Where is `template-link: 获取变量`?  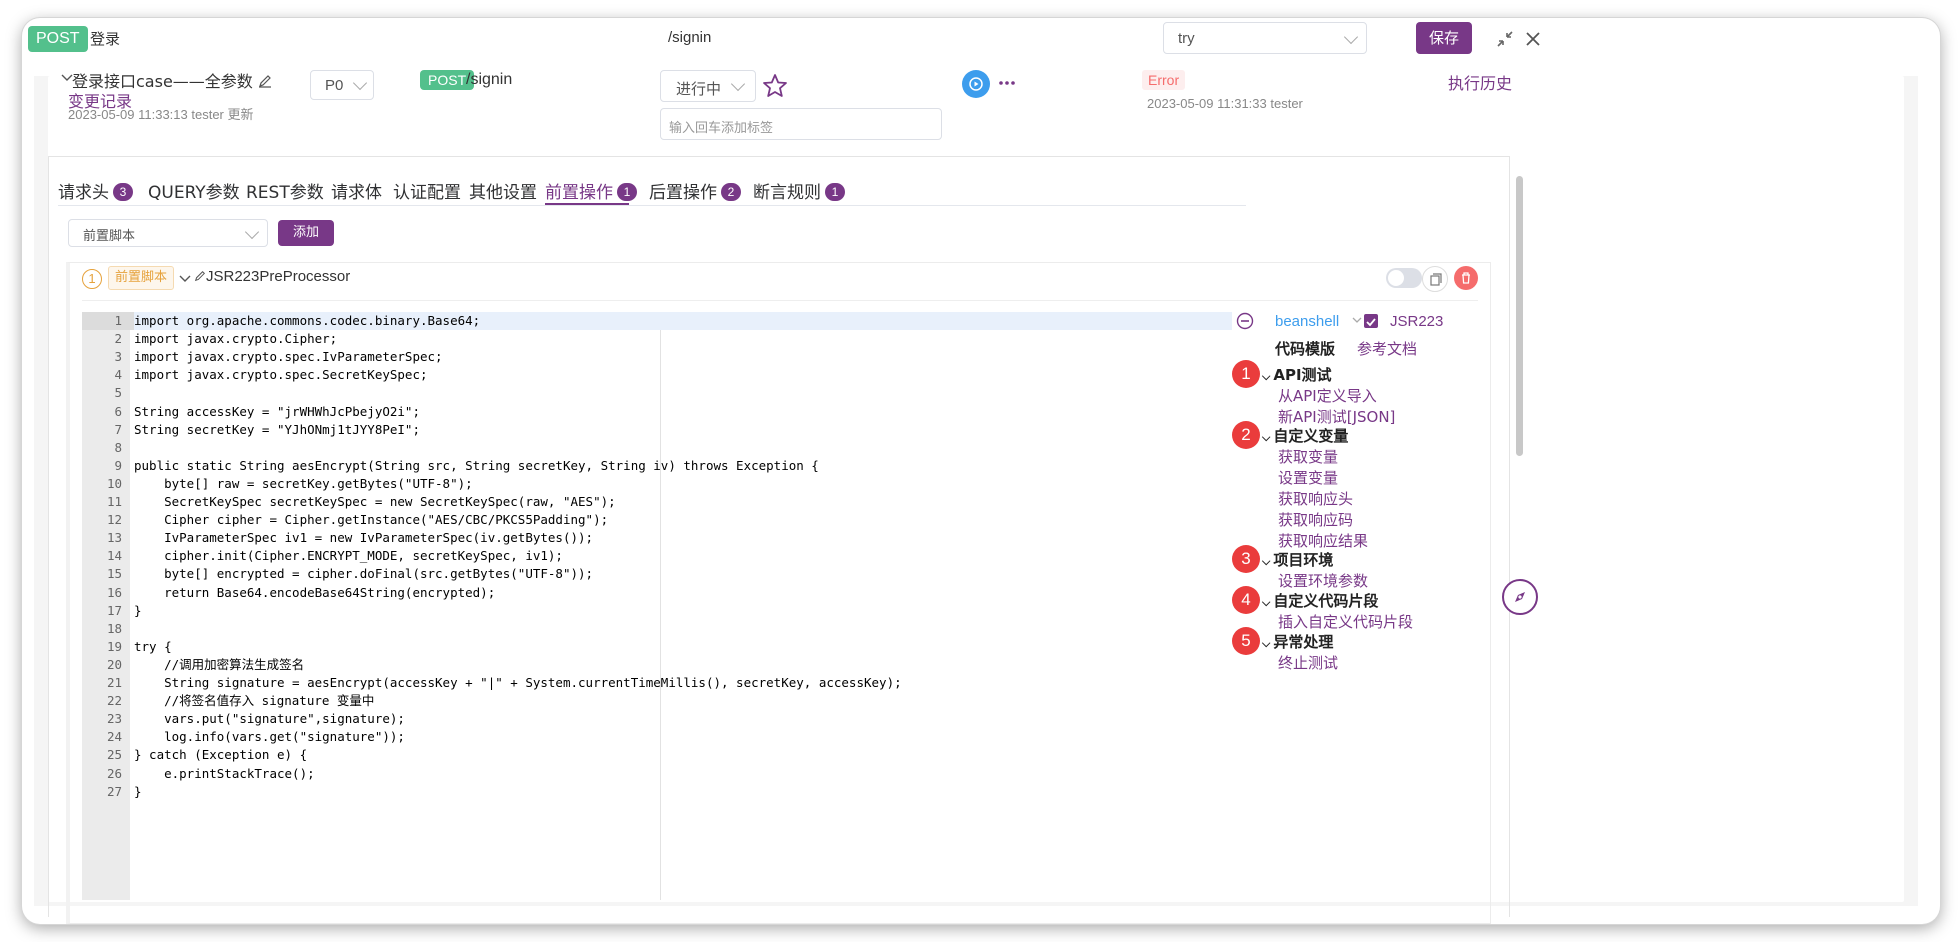
template-link: 获取变量 is located at coordinates (1308, 456).